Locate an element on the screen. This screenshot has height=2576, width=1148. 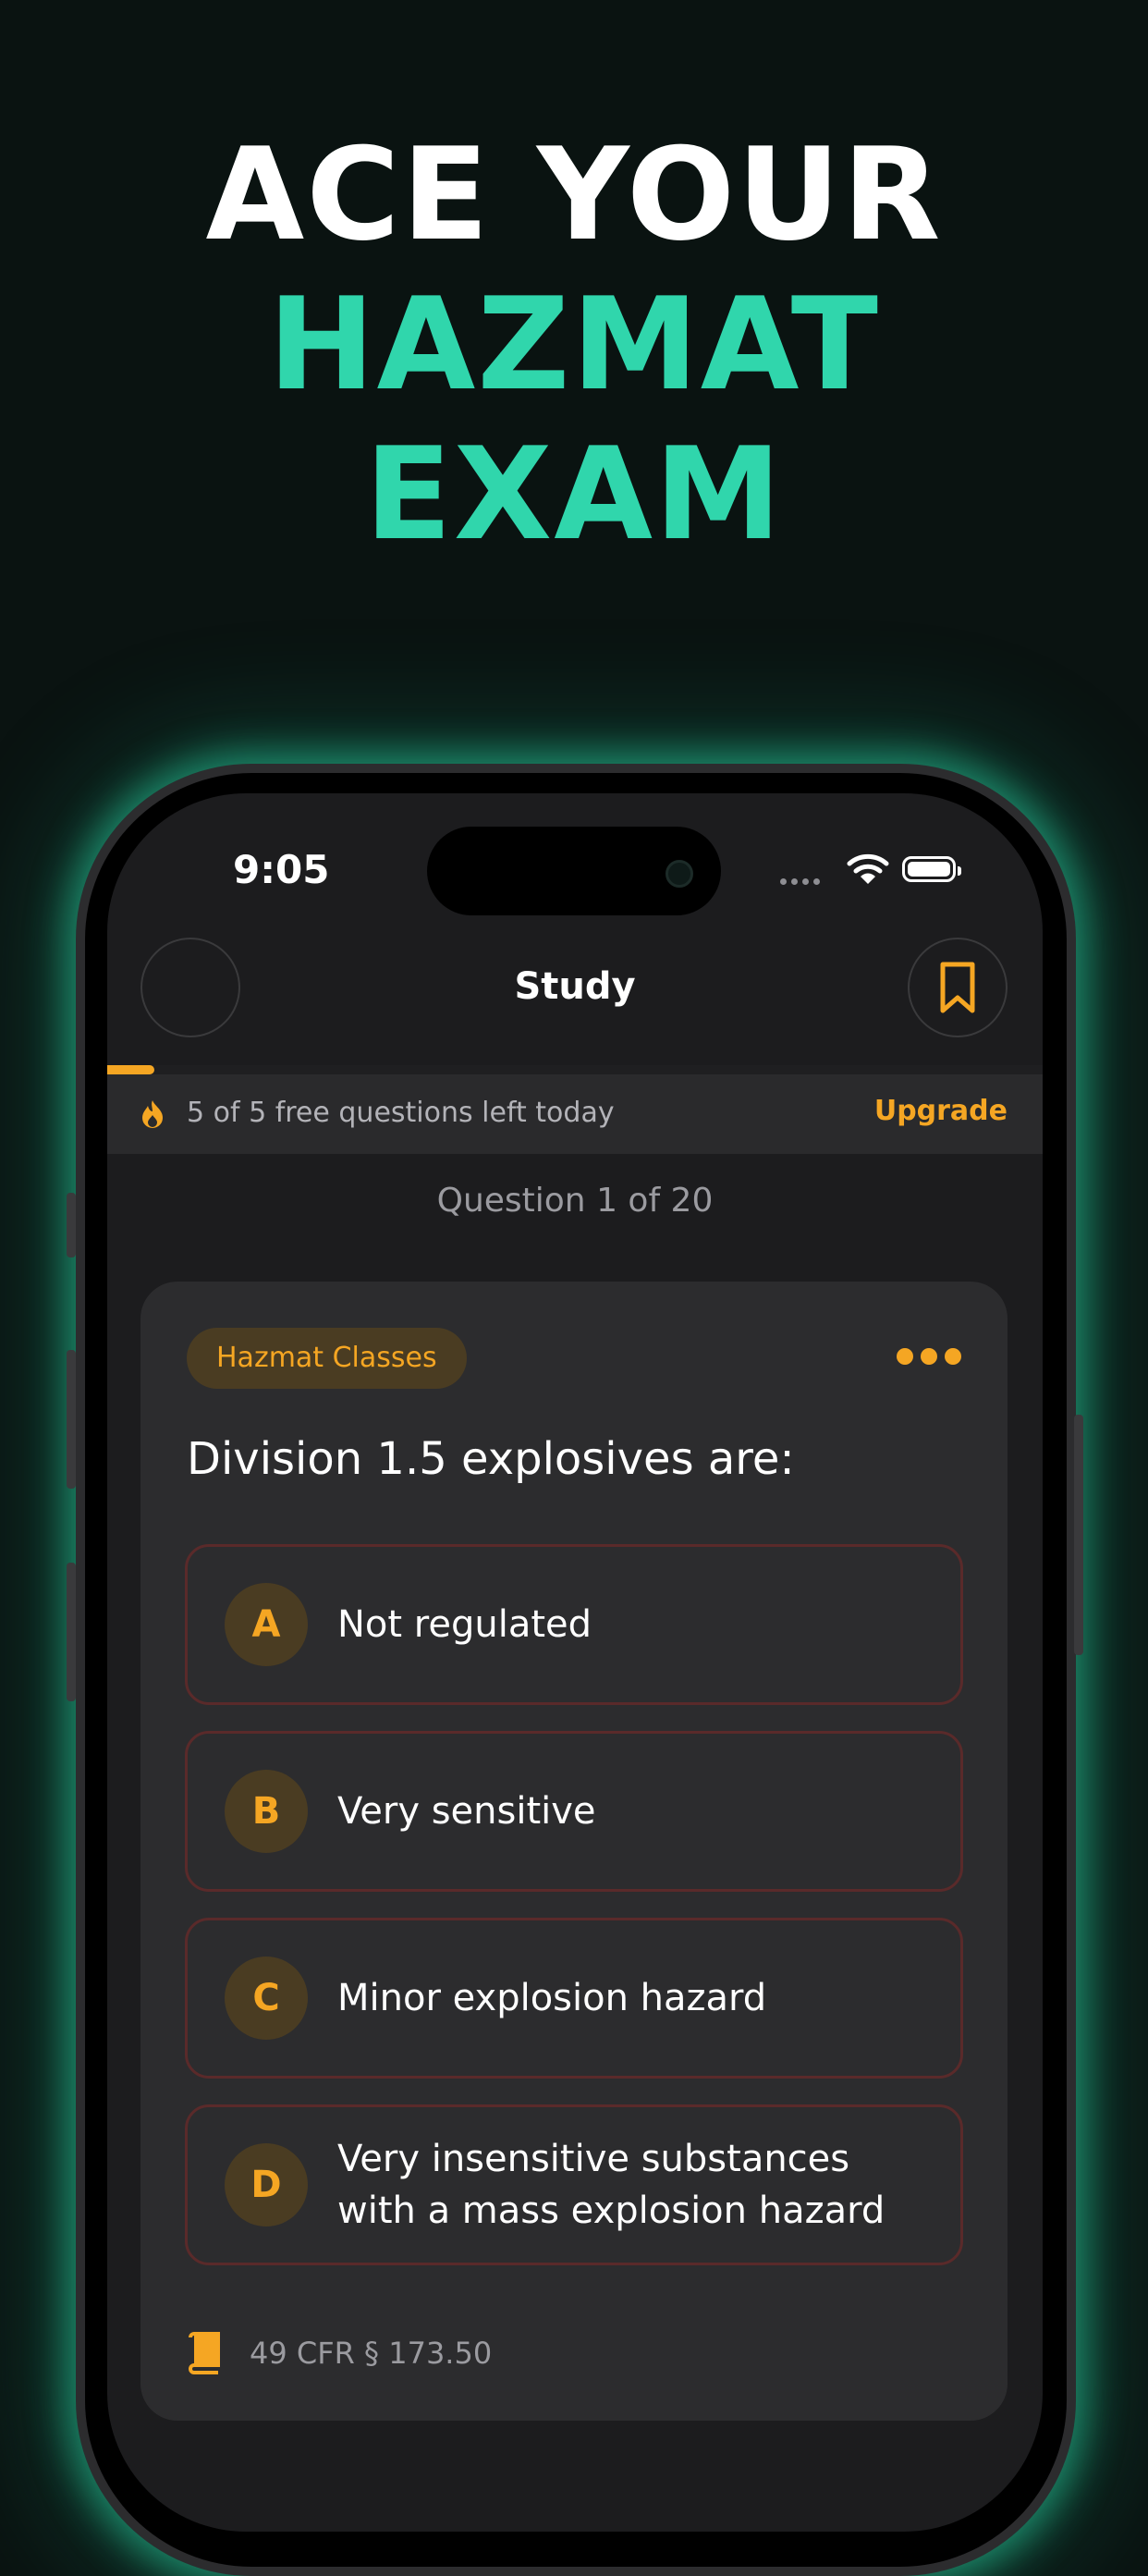
phone-side-button-power is located at coordinates (1078, 1535).